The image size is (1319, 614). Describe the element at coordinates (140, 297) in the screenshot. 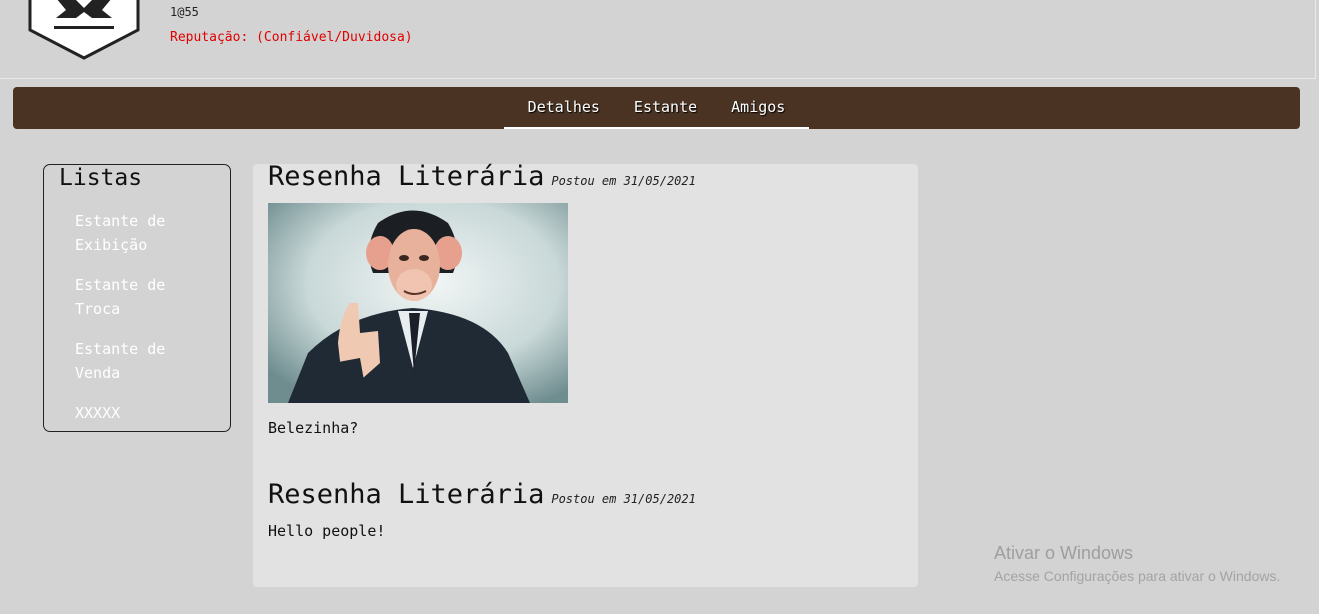

I see `sidebar-item-troca: Estante de Troca` at that location.